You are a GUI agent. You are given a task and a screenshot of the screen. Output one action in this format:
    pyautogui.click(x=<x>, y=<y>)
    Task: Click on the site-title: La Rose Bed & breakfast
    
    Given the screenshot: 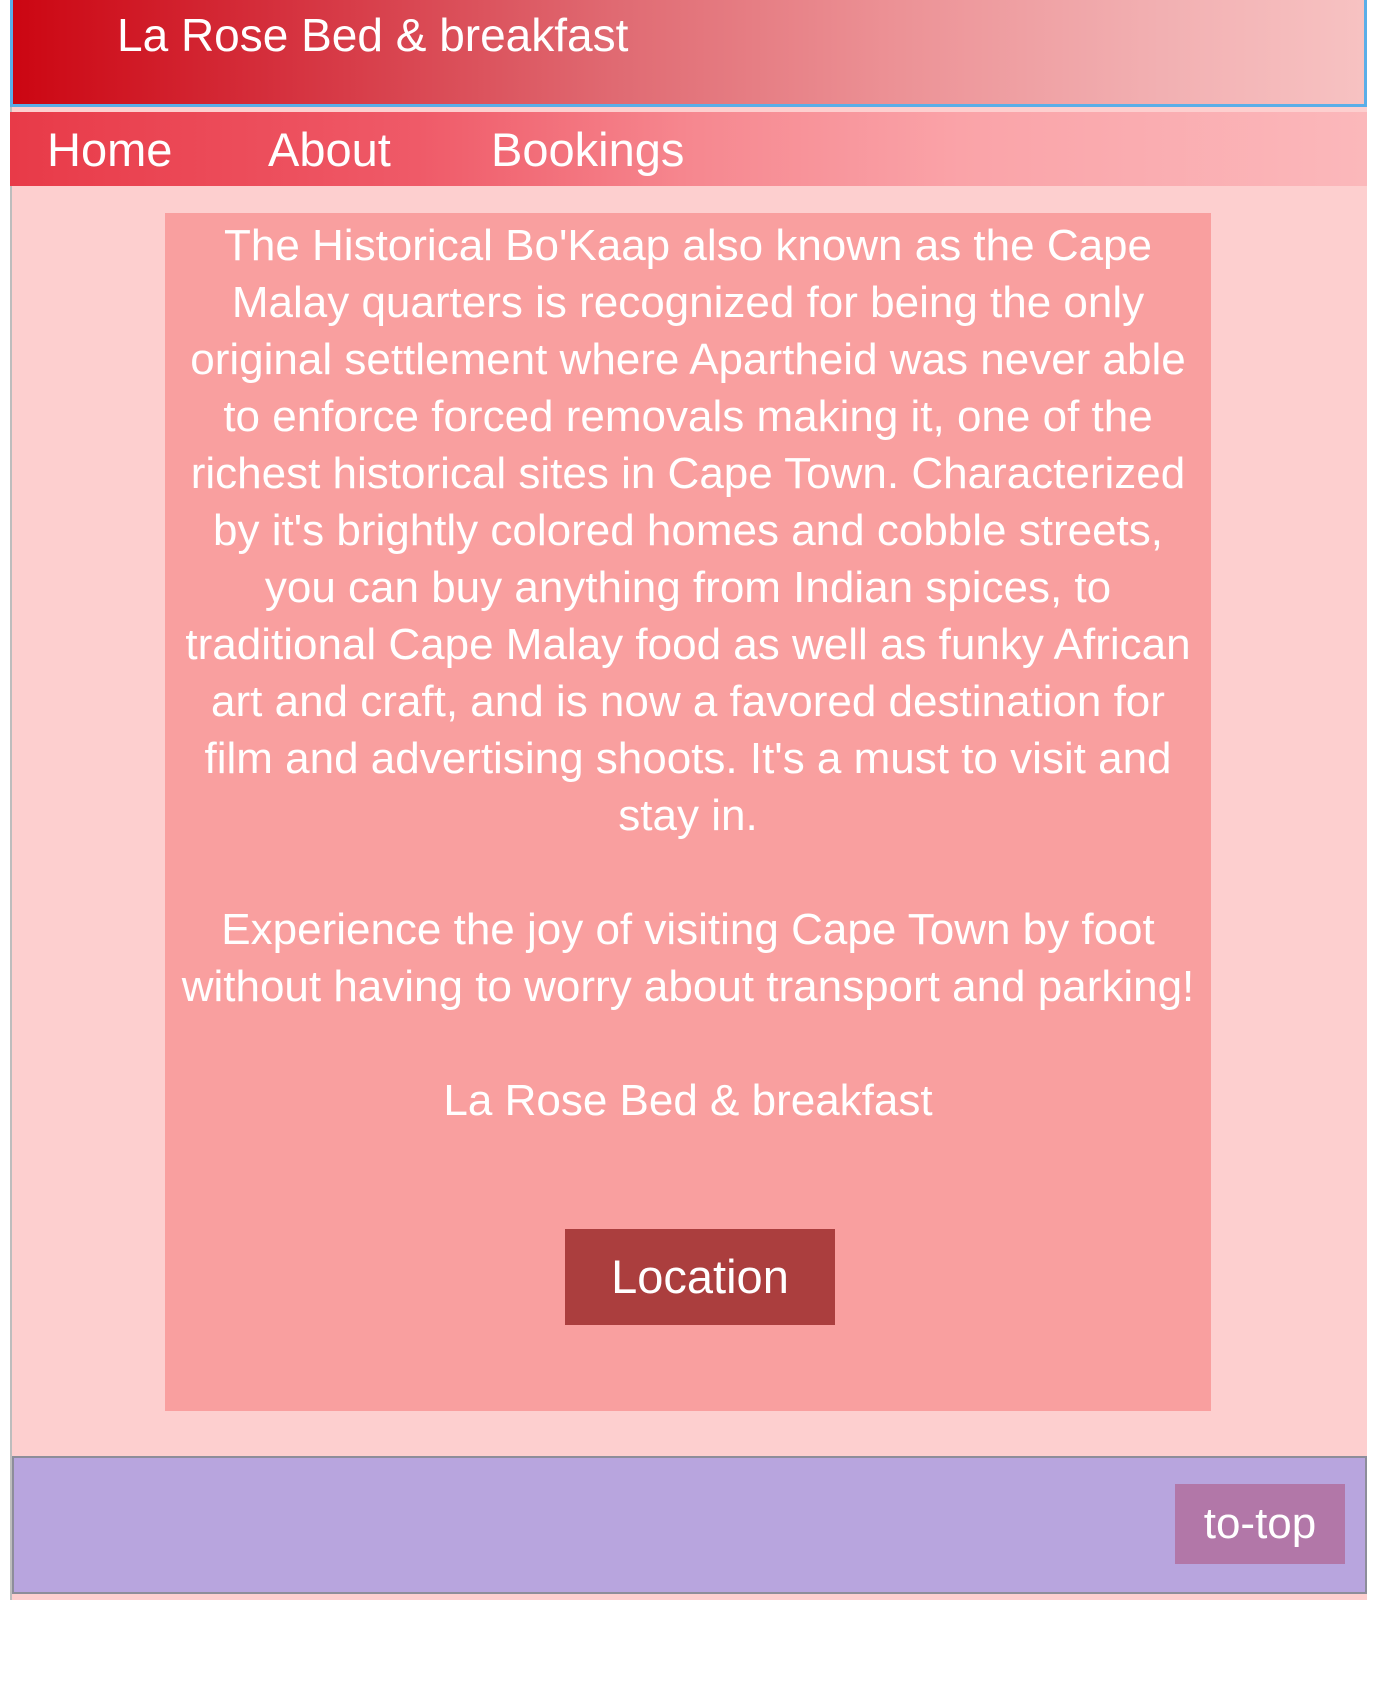 What is the action you would take?
    pyautogui.click(x=373, y=35)
    